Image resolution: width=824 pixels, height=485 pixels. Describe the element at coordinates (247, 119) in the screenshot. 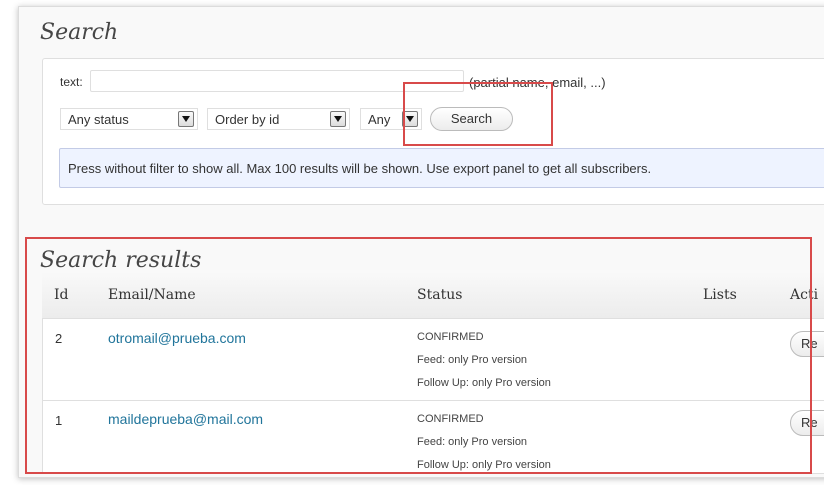

I see `order-select-value: Order by id` at that location.